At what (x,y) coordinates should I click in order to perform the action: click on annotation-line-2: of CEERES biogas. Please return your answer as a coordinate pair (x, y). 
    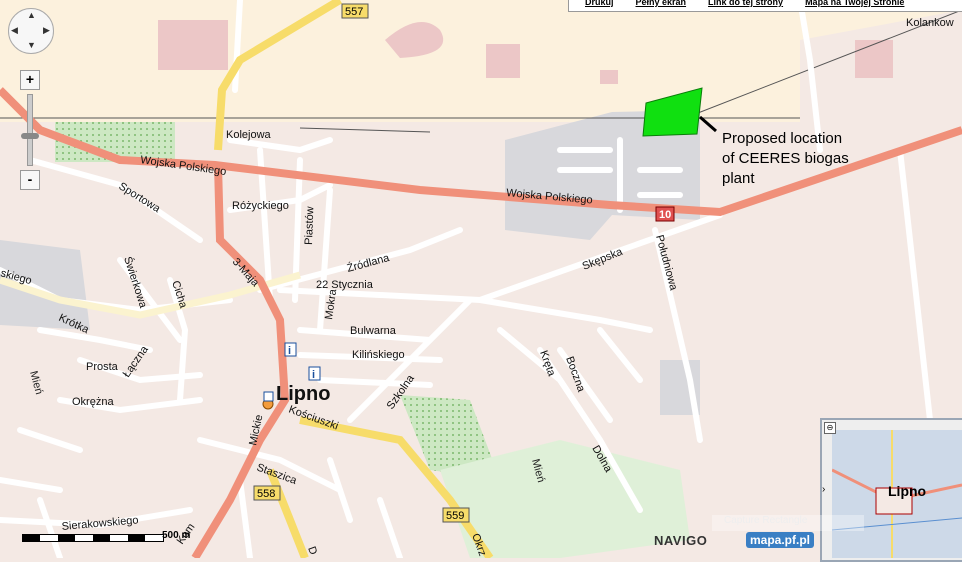
    Looking at the image, I should click on (785, 158).